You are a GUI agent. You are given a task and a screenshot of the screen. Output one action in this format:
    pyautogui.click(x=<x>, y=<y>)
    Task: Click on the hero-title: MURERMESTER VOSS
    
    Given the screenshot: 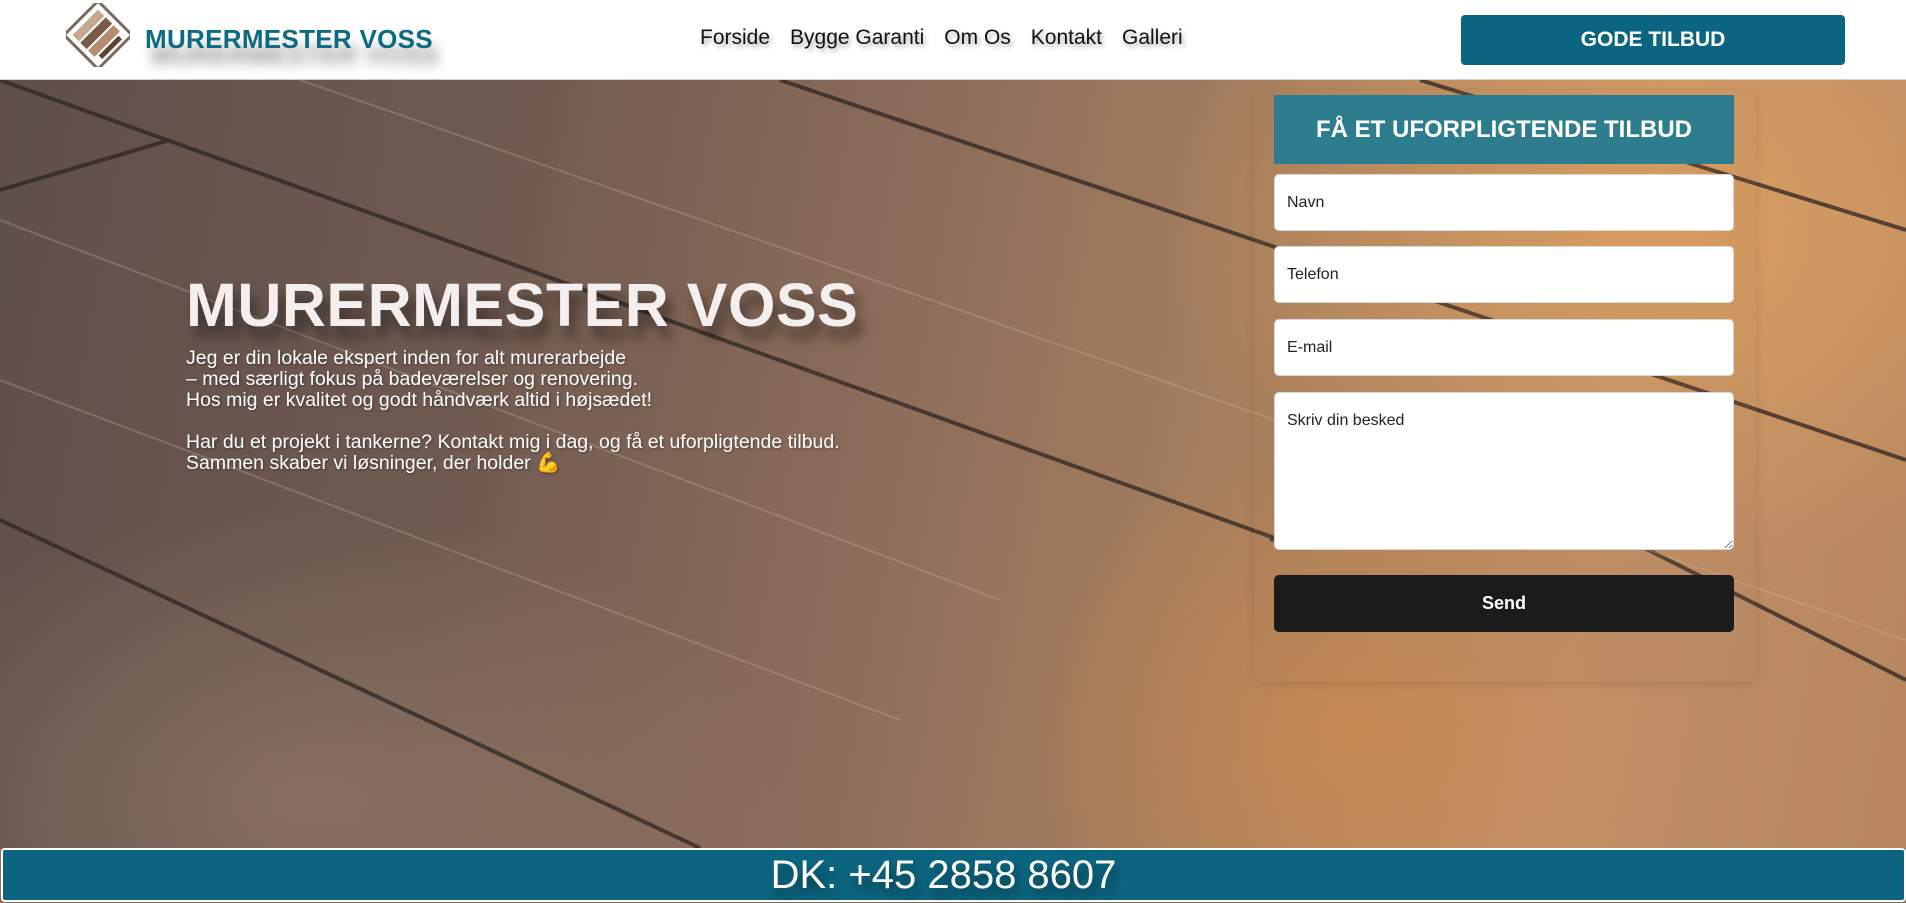 What is the action you would take?
    pyautogui.click(x=522, y=305)
    